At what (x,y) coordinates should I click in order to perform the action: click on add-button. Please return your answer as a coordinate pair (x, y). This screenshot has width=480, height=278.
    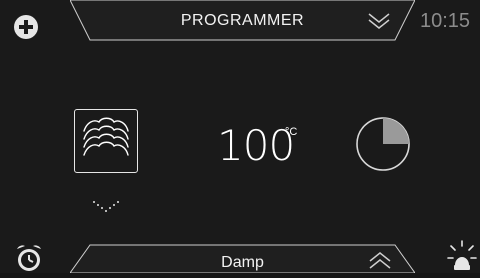
    Looking at the image, I should click on (26, 27).